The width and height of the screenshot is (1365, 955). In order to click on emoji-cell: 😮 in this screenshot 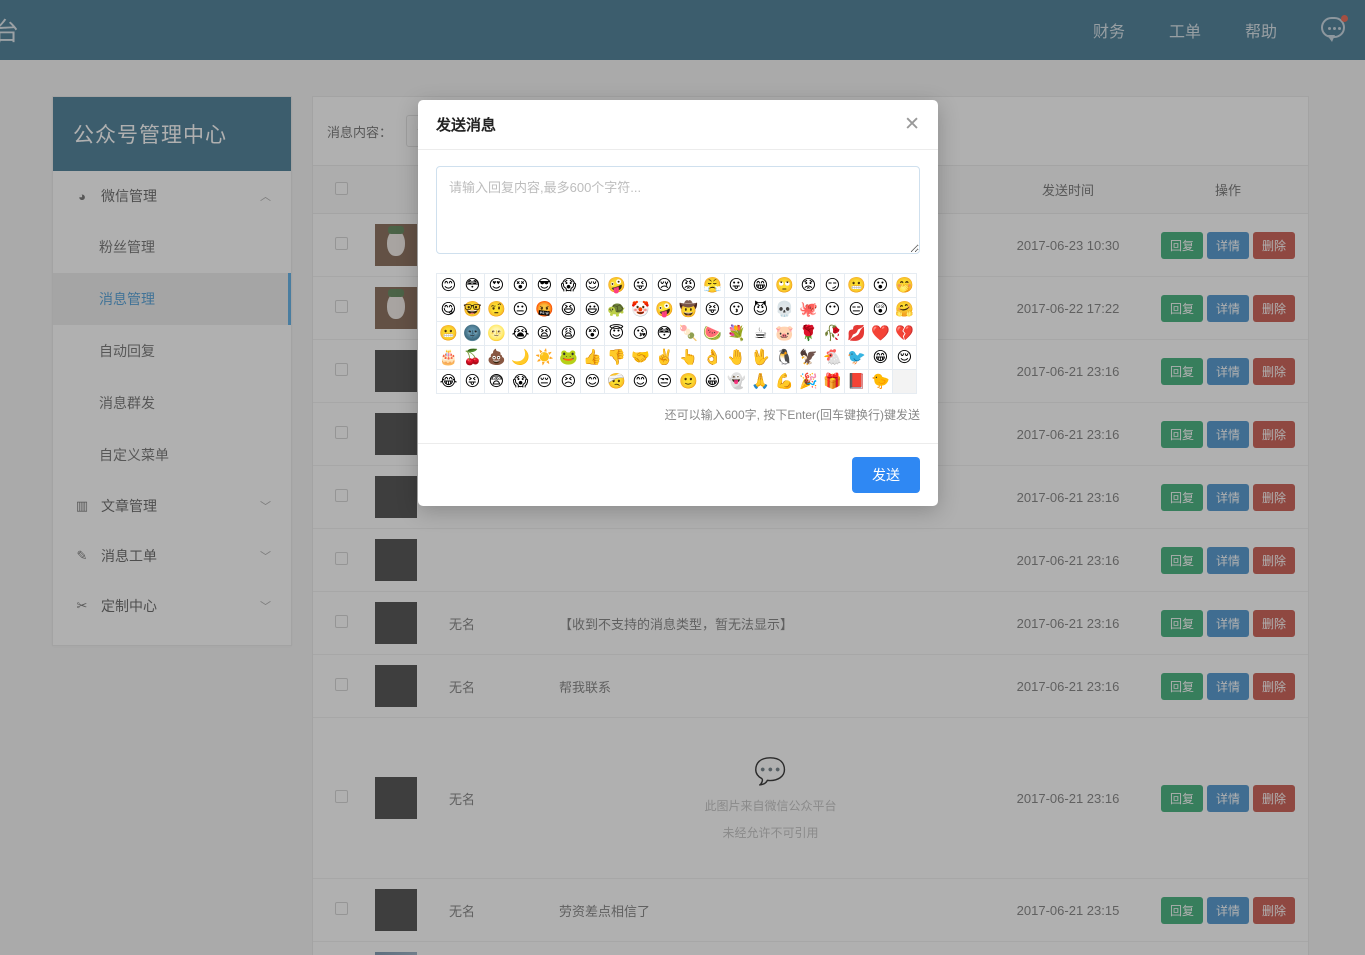, I will do `click(881, 286)`.